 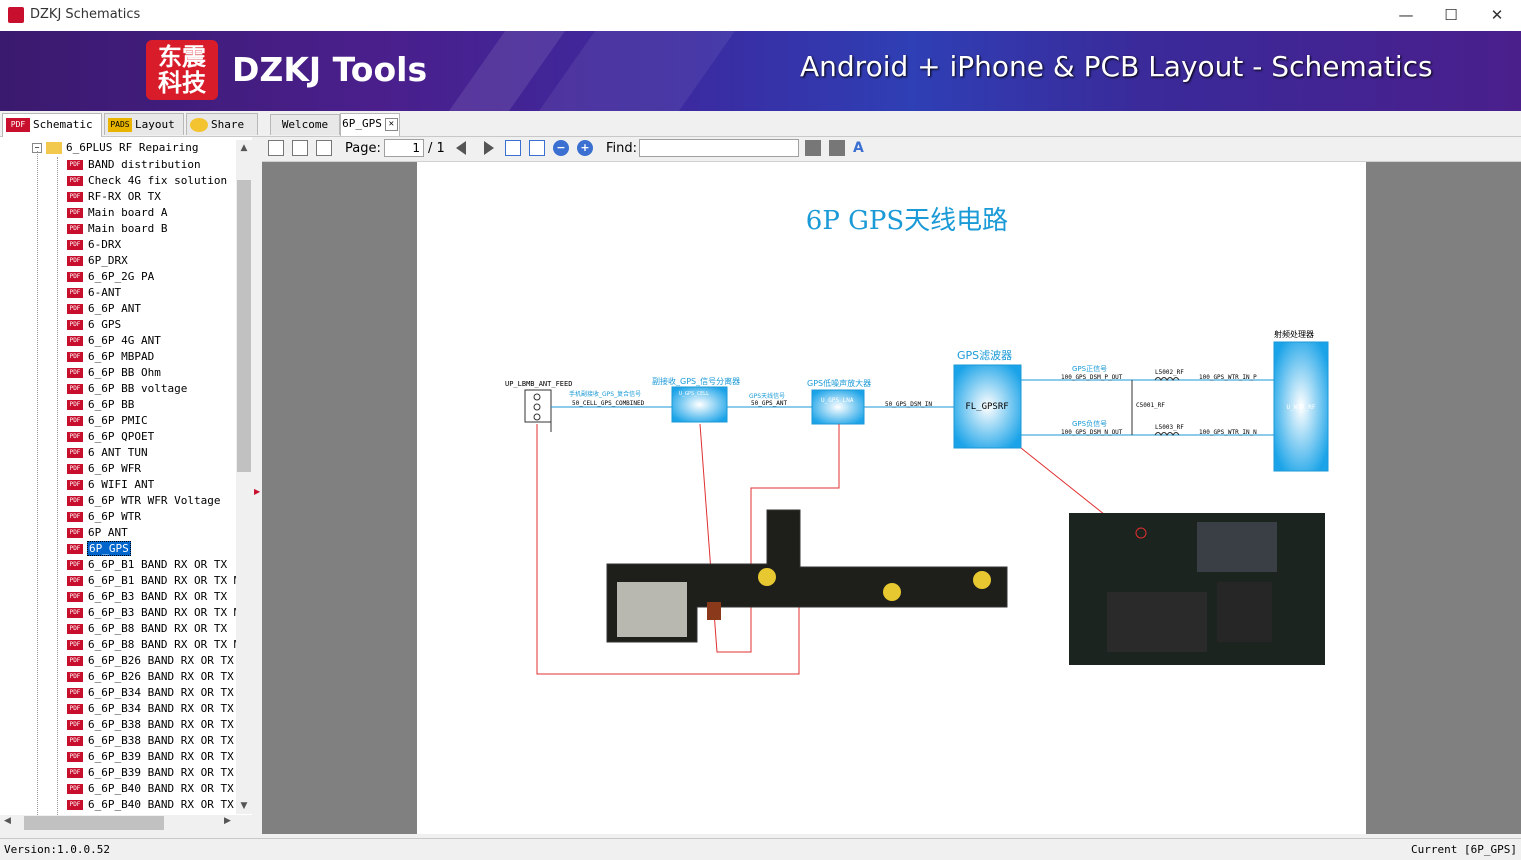 What do you see at coordinates (696, 381) in the screenshot?
I see `splitter-label: 副接收_GPS_信号分离器` at bounding box center [696, 381].